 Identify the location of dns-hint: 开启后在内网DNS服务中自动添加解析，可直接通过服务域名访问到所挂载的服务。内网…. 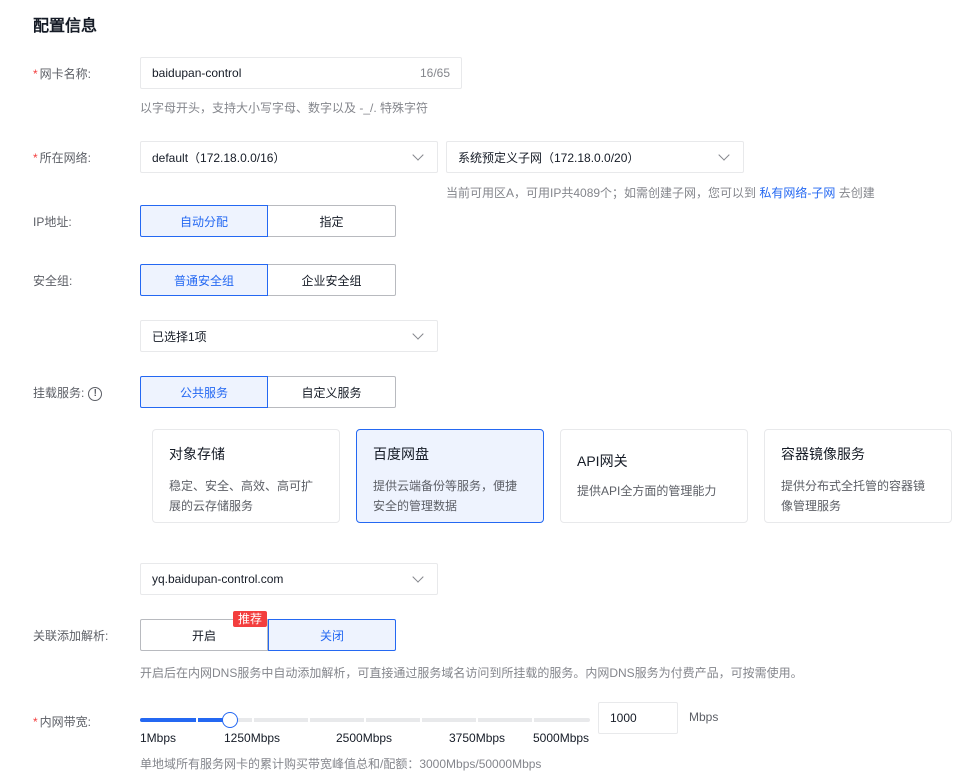
(471, 673).